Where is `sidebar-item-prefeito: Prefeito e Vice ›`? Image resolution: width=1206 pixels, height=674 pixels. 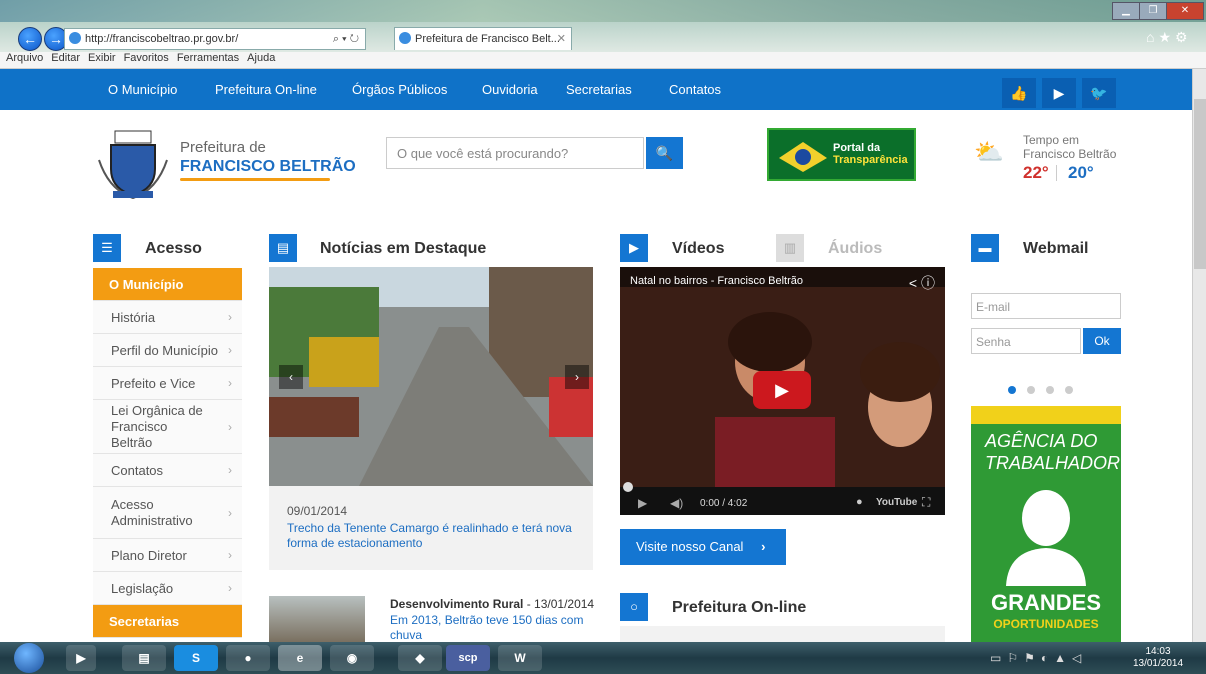
sidebar-item-prefeito: Prefeito e Vice › is located at coordinates (167, 383).